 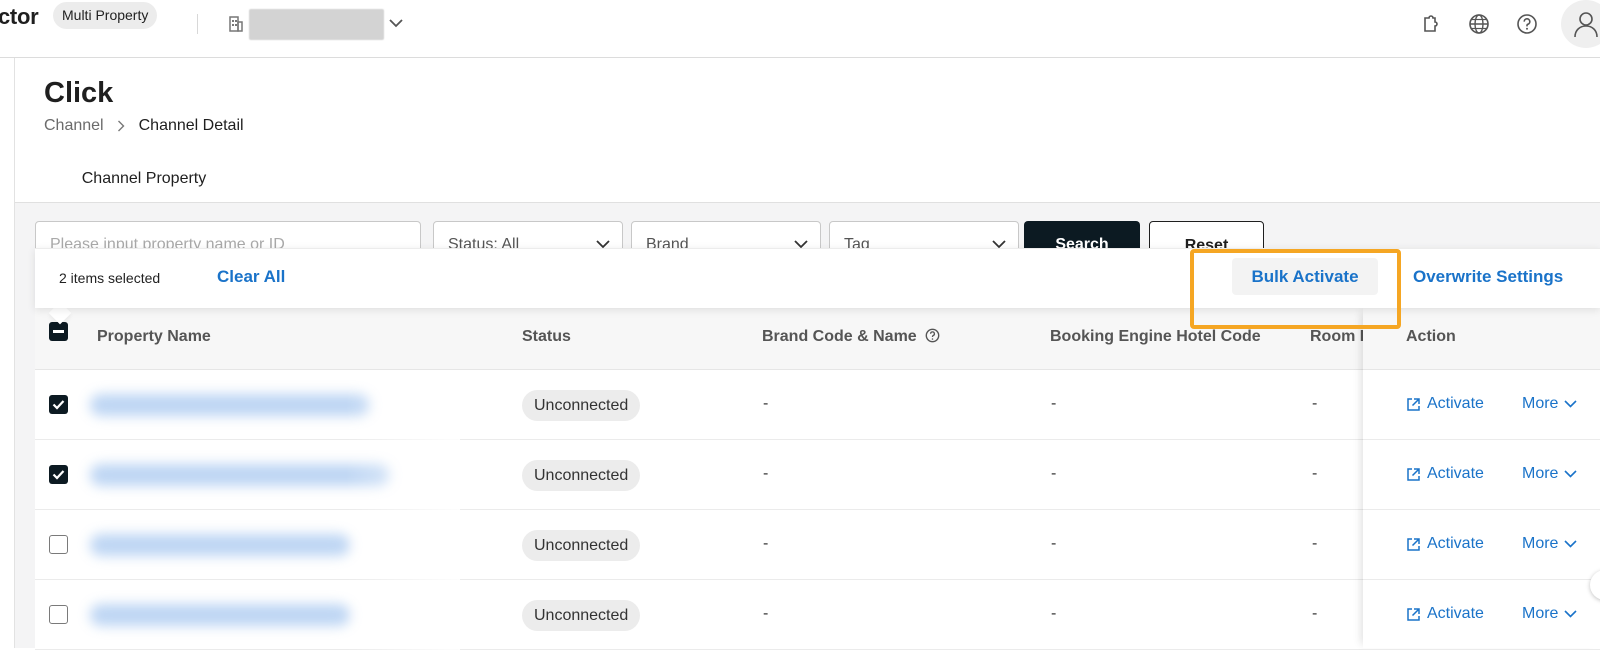 I want to click on topbar-divider, so click(x=197, y=24).